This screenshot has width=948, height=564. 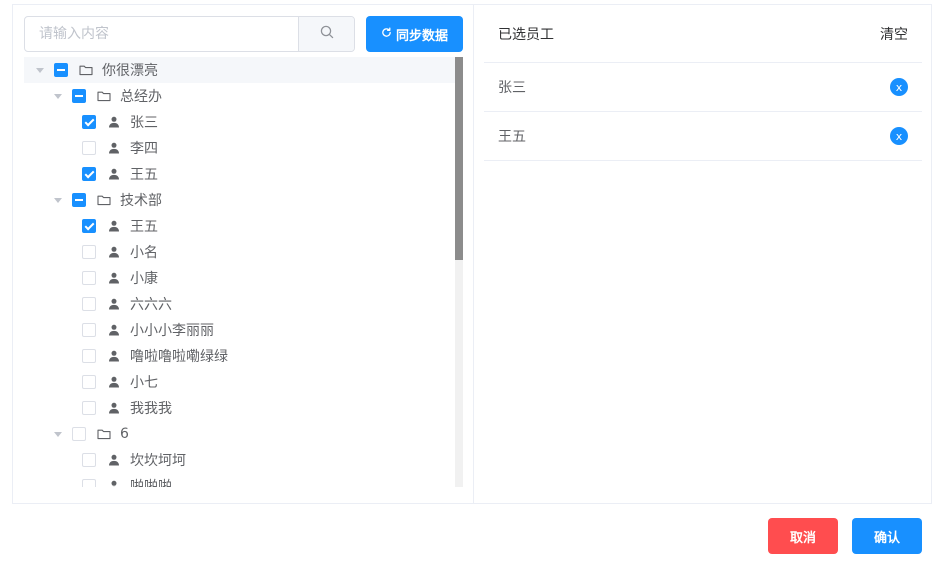 What do you see at coordinates (158, 461) in the screenshot?
I see `tree-node-label: 坎坎坷坷` at bounding box center [158, 461].